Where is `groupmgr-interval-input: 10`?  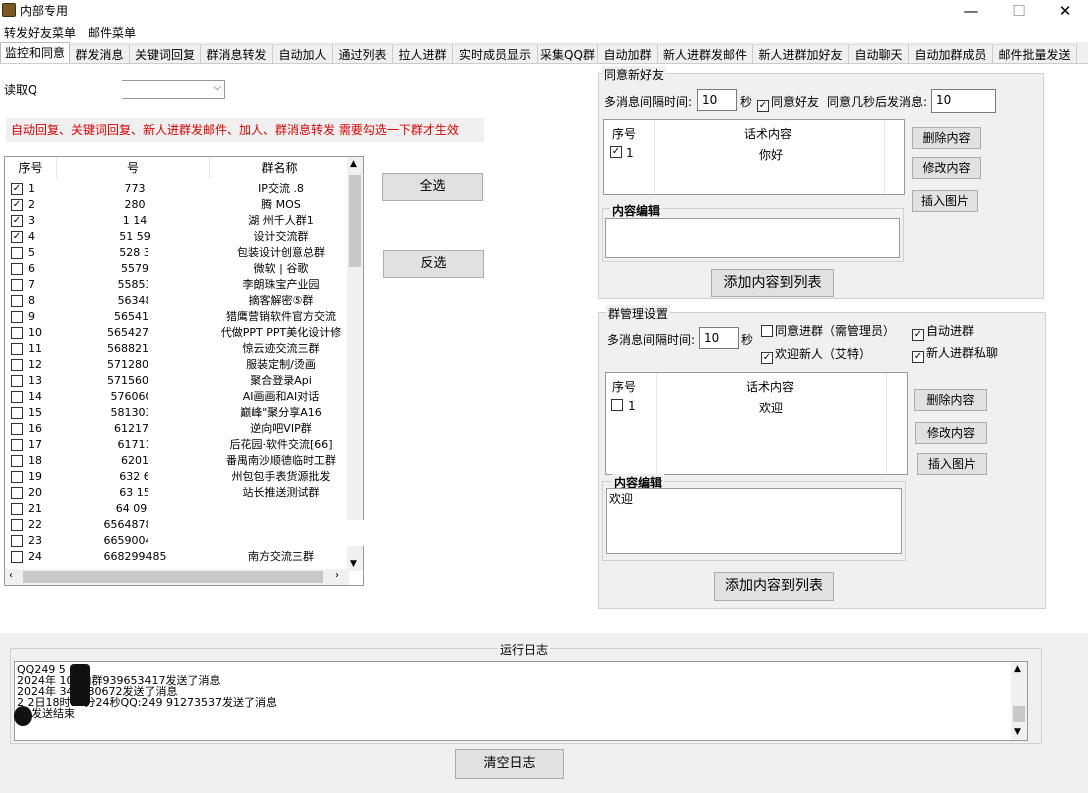 groupmgr-interval-input: 10 is located at coordinates (719, 338).